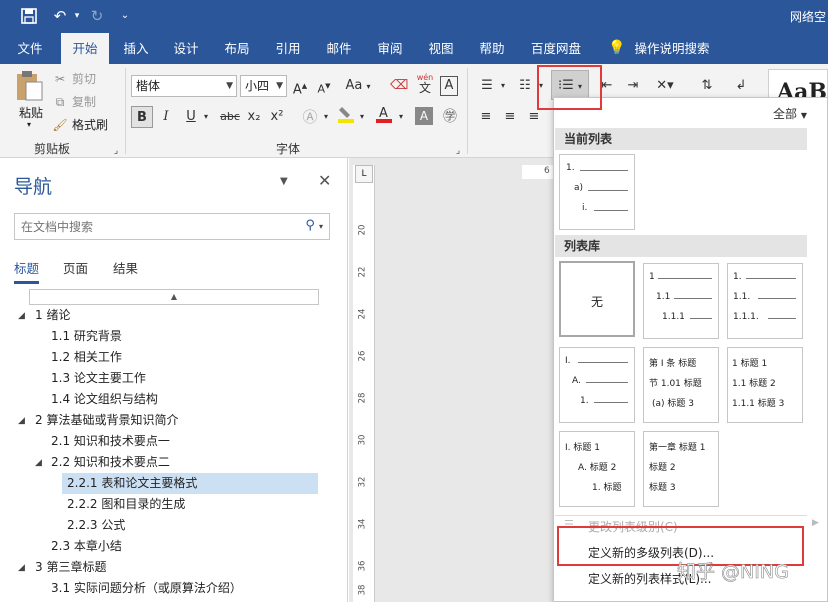 This screenshot has width=828, height=602. Describe the element at coordinates (390, 48) in the screenshot. I see `tab-review: 审阅` at that location.